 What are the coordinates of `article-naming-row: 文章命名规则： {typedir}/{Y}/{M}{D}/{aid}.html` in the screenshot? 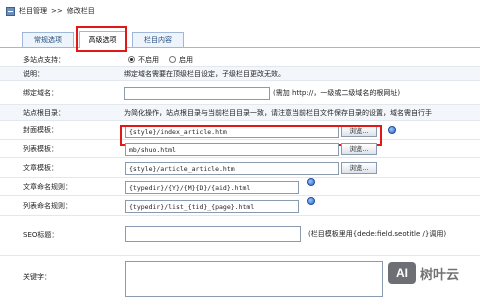 It's located at (240, 187).